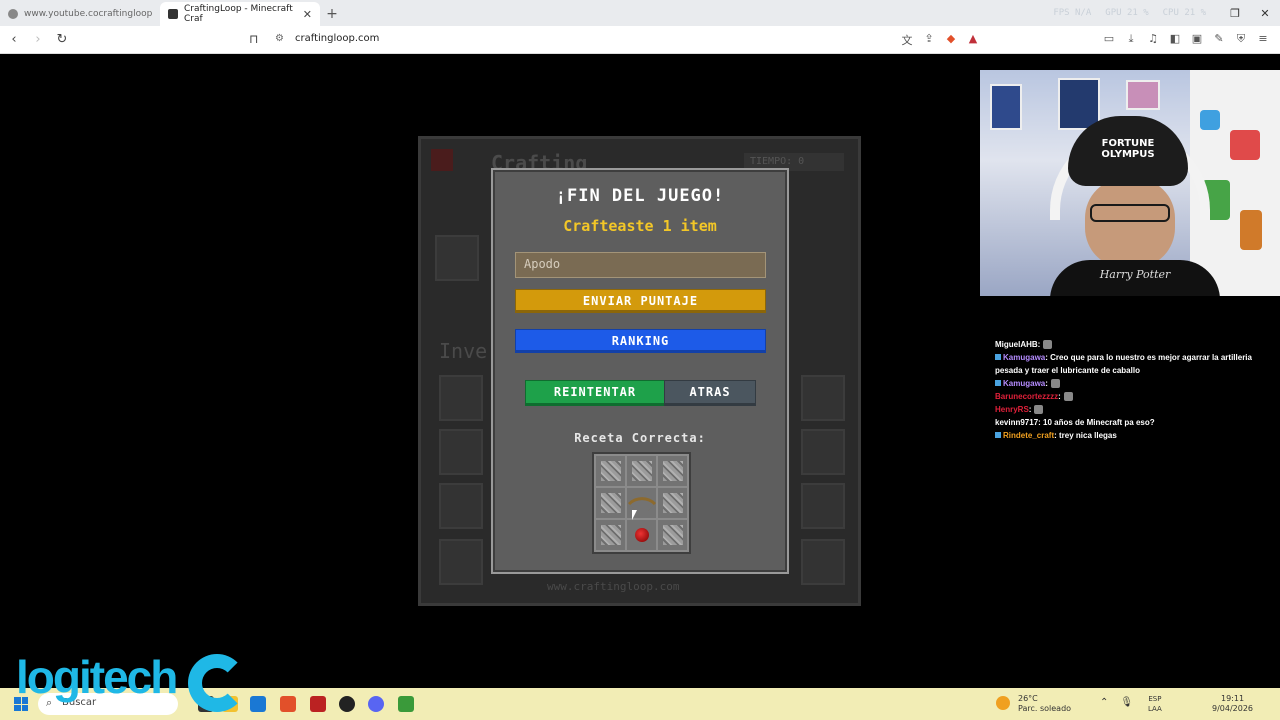  What do you see at coordinates (406, 704) in the screenshot?
I see `minecraft-icon` at bounding box center [406, 704].